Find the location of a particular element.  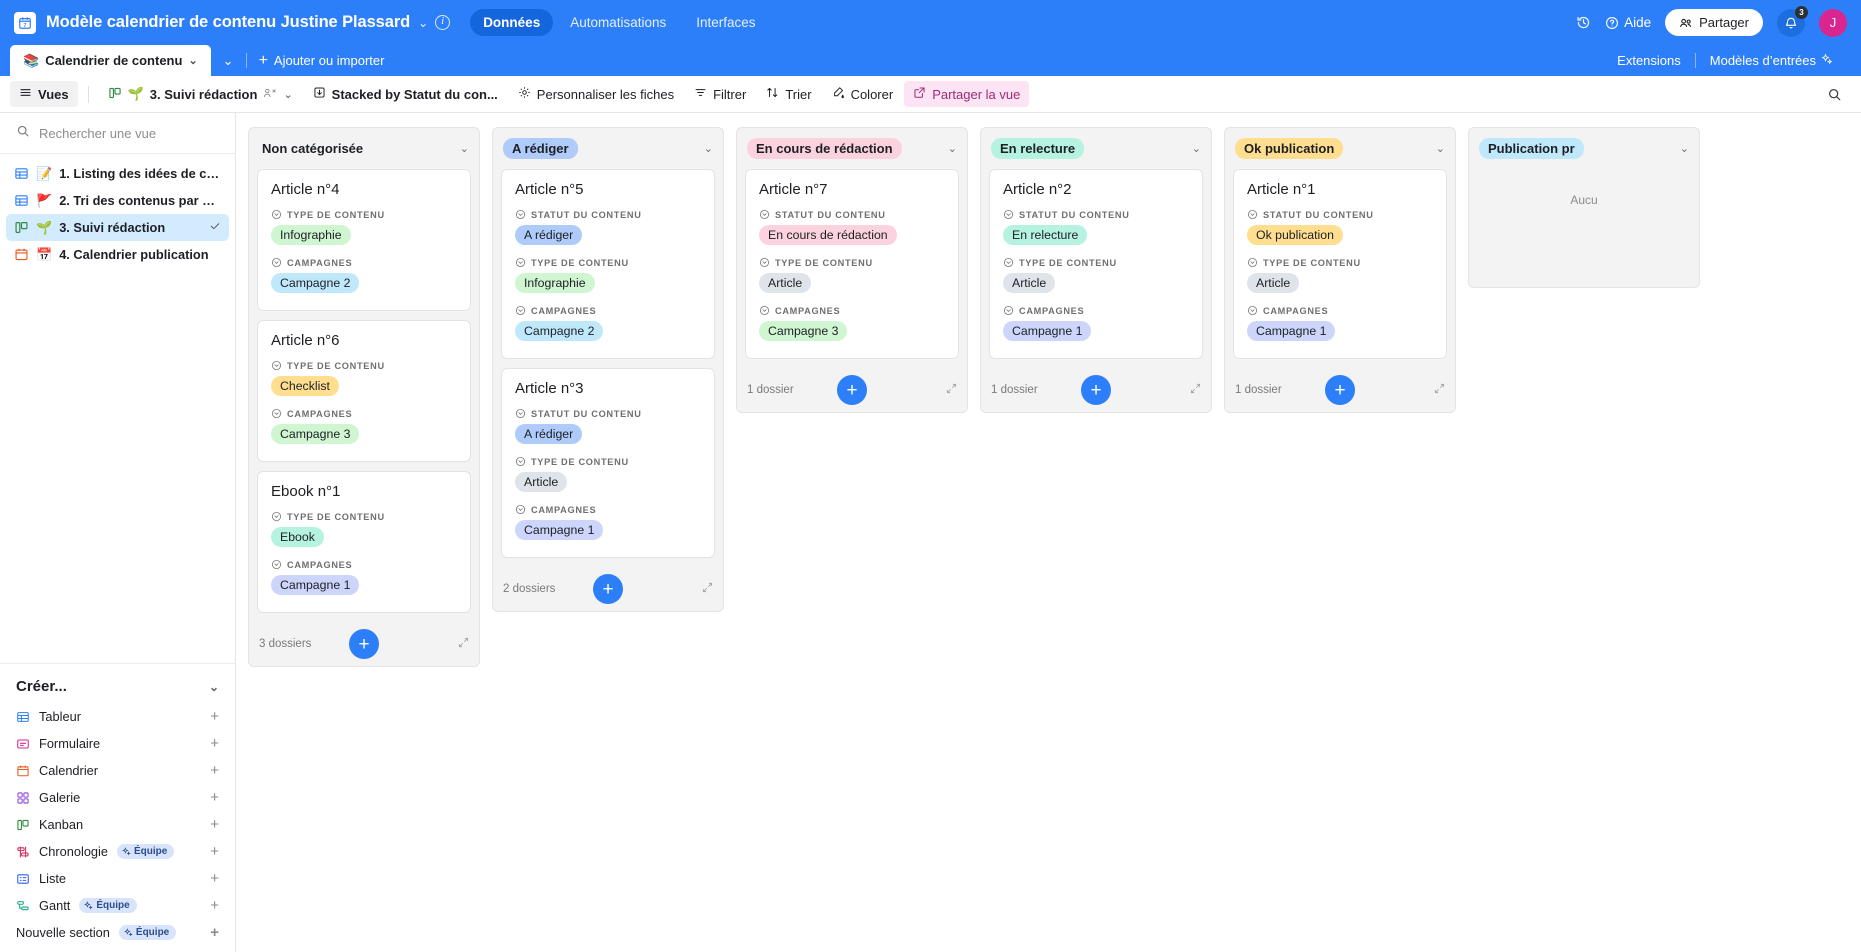

top-nav-donnees: Données is located at coordinates (512, 22).